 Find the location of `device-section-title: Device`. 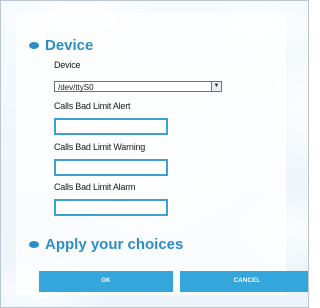

device-section-title: Device is located at coordinates (69, 45).